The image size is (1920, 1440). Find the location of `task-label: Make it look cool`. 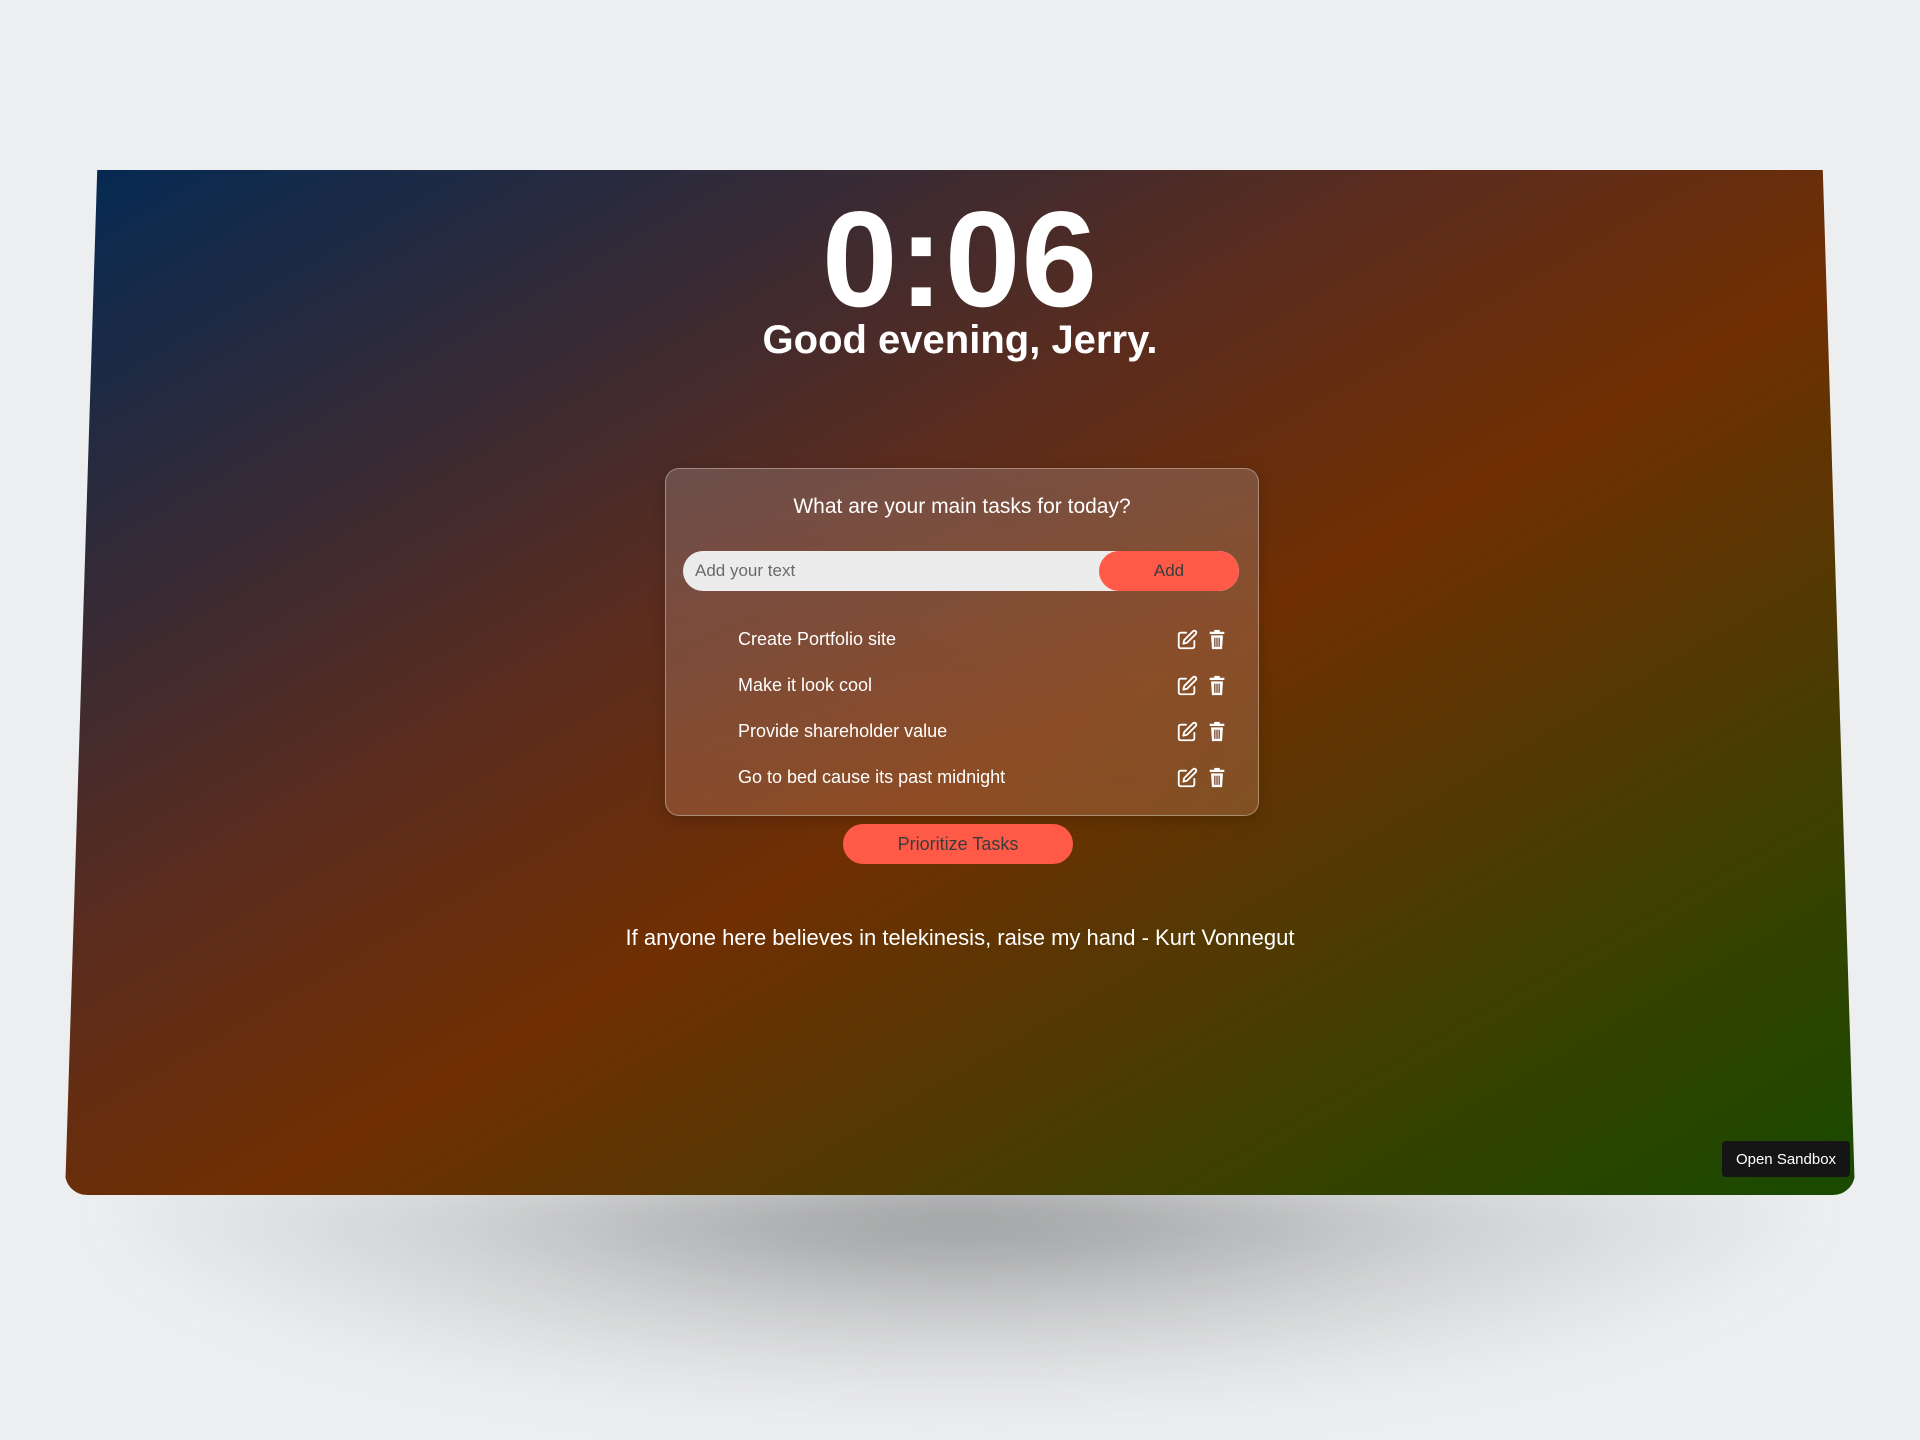

task-label: Make it look cool is located at coordinates (805, 685).